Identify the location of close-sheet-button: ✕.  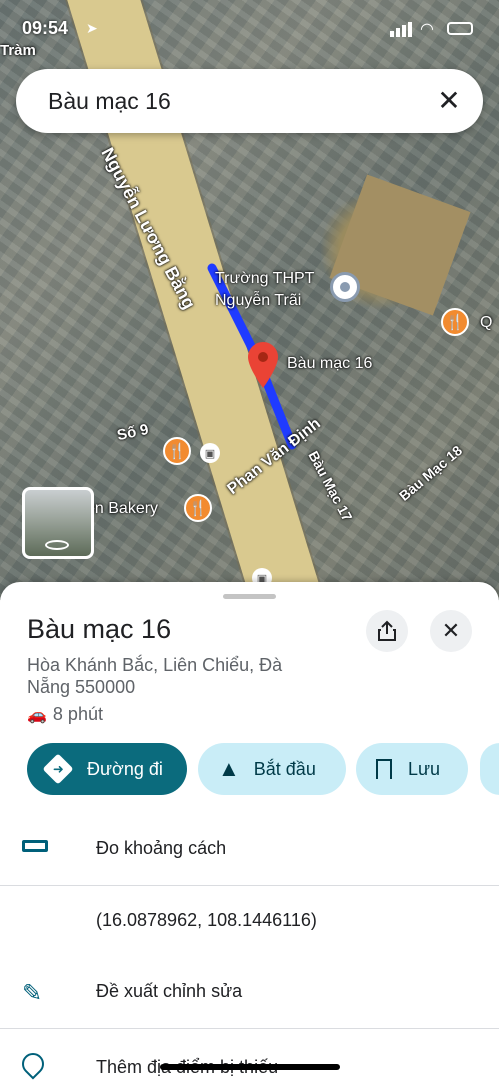
(451, 631).